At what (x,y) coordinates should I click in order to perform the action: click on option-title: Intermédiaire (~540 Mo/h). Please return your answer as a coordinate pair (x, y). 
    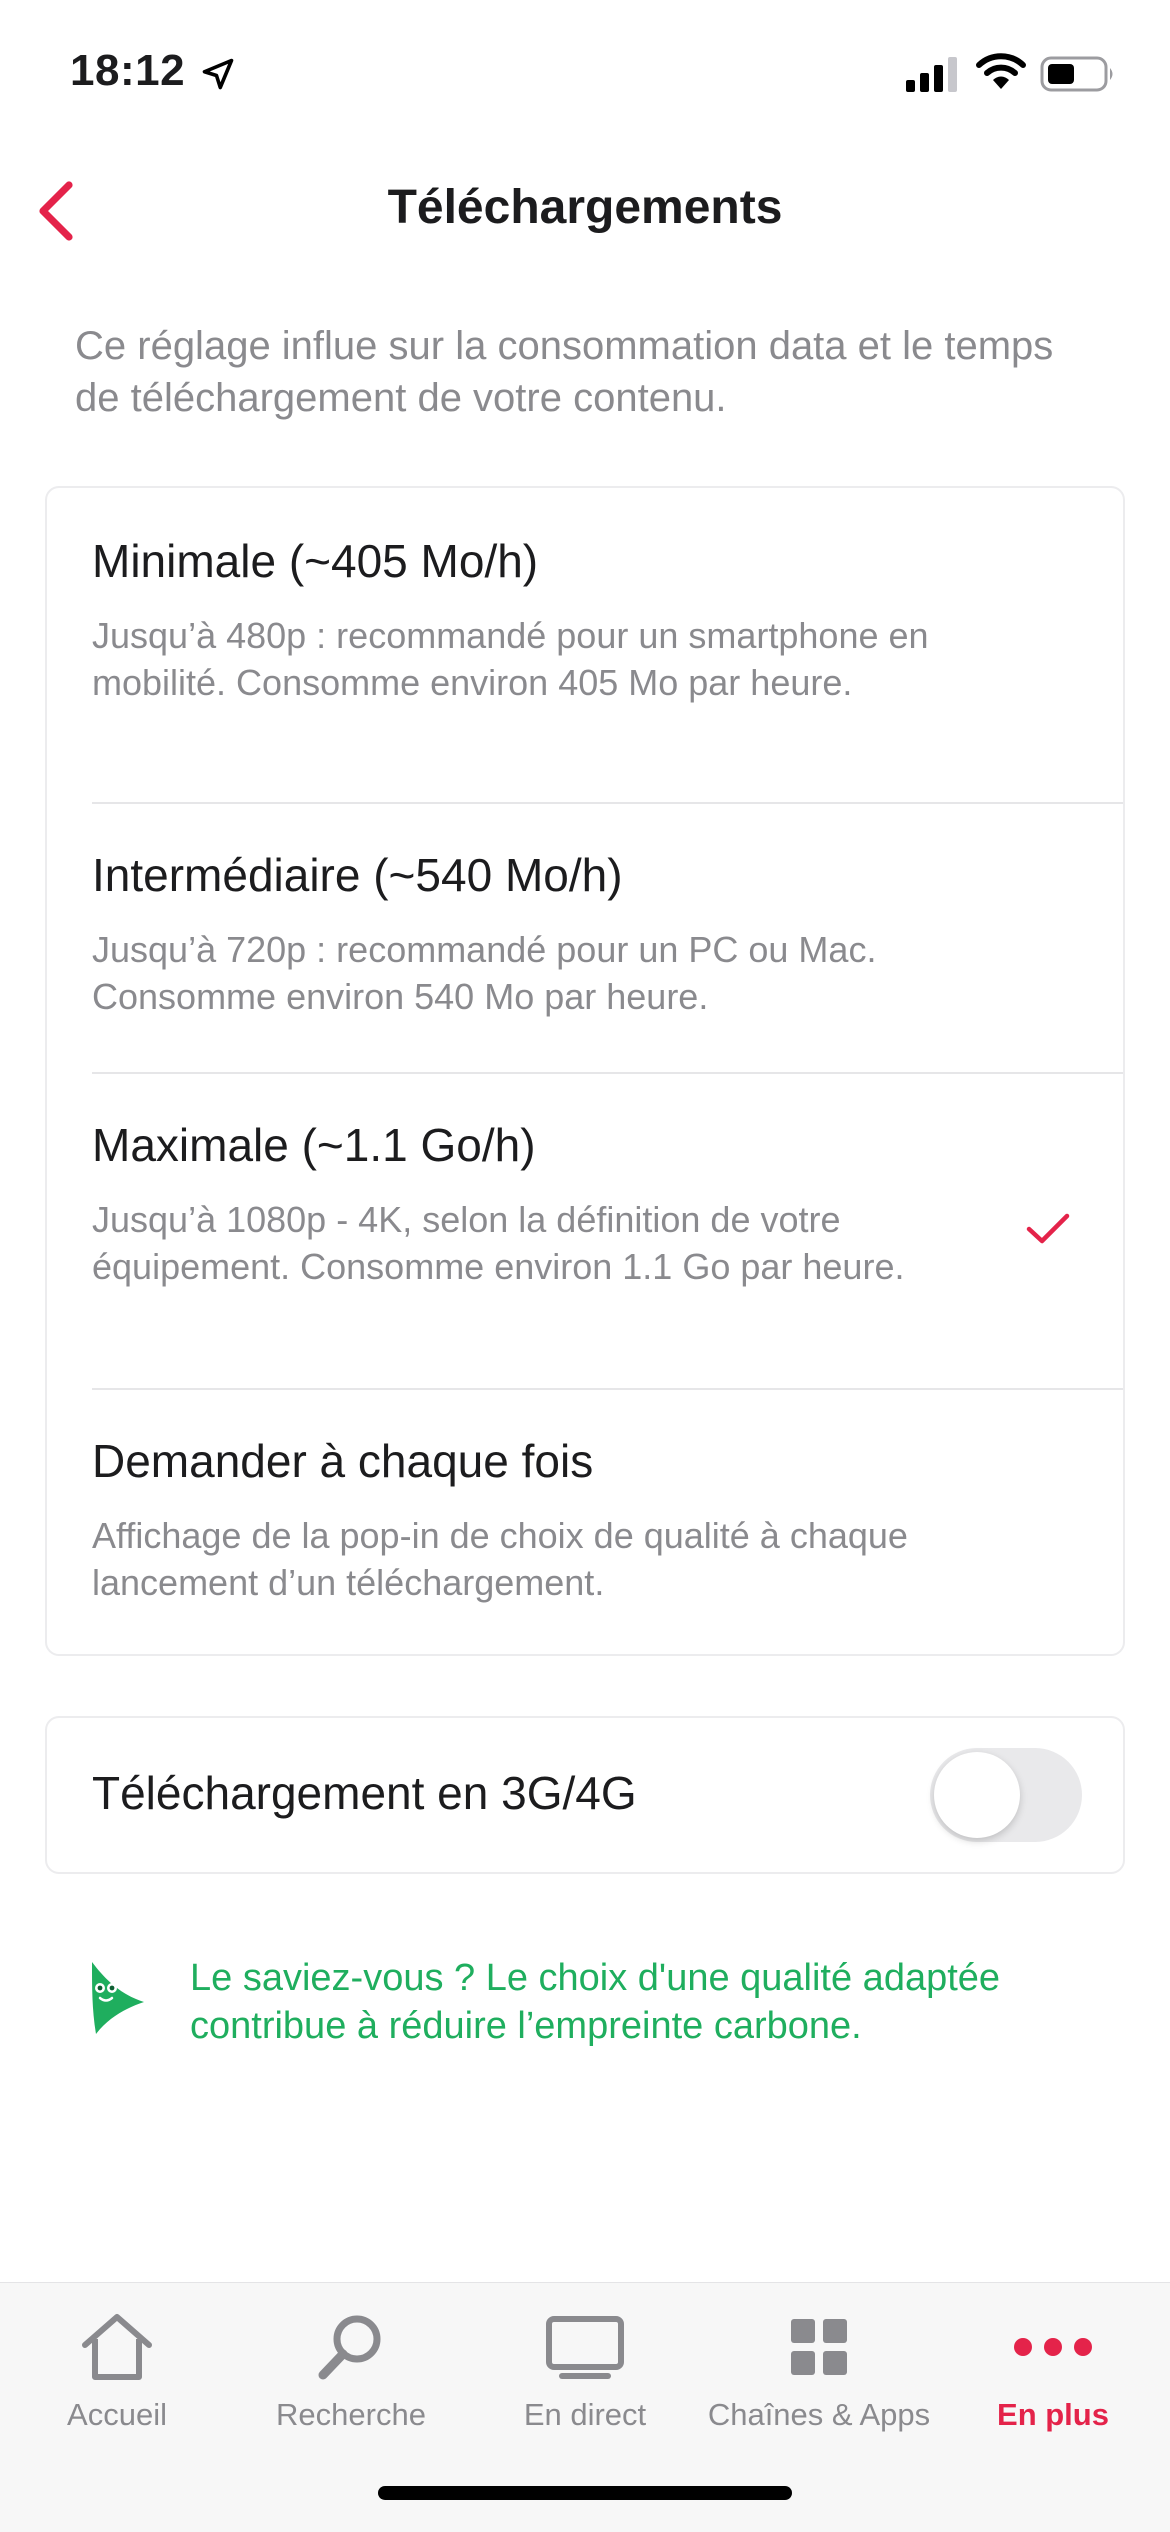
    Looking at the image, I should click on (357, 875).